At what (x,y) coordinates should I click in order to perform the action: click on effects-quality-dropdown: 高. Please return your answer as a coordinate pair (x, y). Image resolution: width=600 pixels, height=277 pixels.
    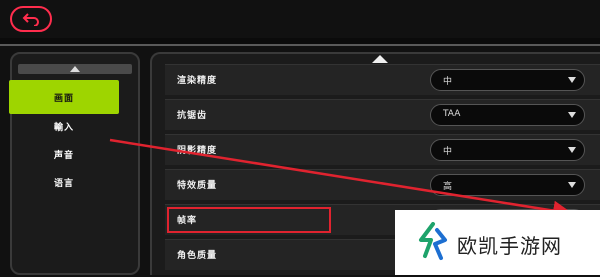
    Looking at the image, I should click on (507, 185).